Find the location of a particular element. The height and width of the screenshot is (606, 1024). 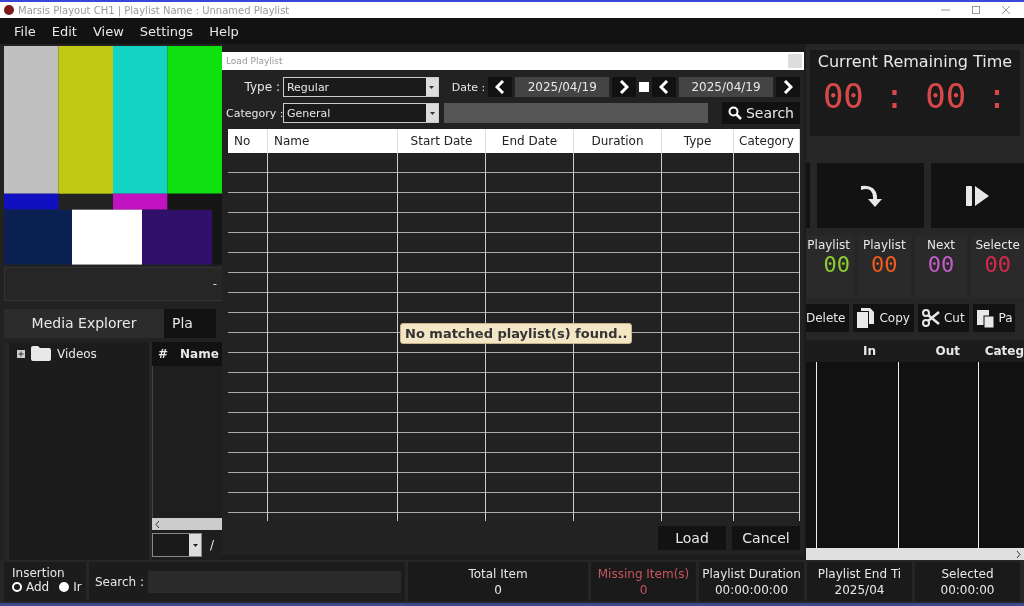

menu-item: Settings is located at coordinates (166, 31).